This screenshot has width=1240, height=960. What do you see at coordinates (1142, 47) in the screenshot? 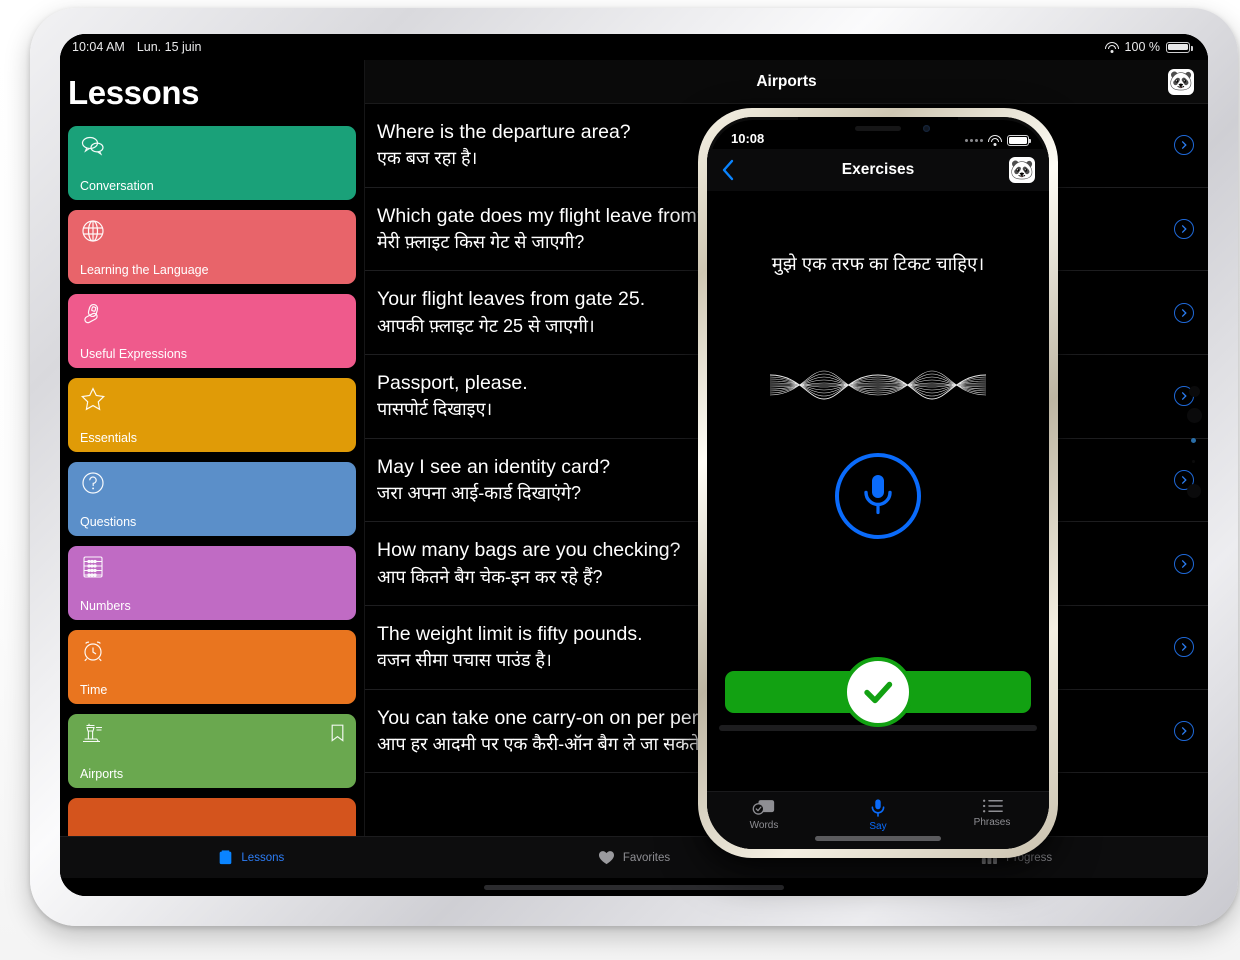
I see `ipad-battery-percent: 100 %` at bounding box center [1142, 47].